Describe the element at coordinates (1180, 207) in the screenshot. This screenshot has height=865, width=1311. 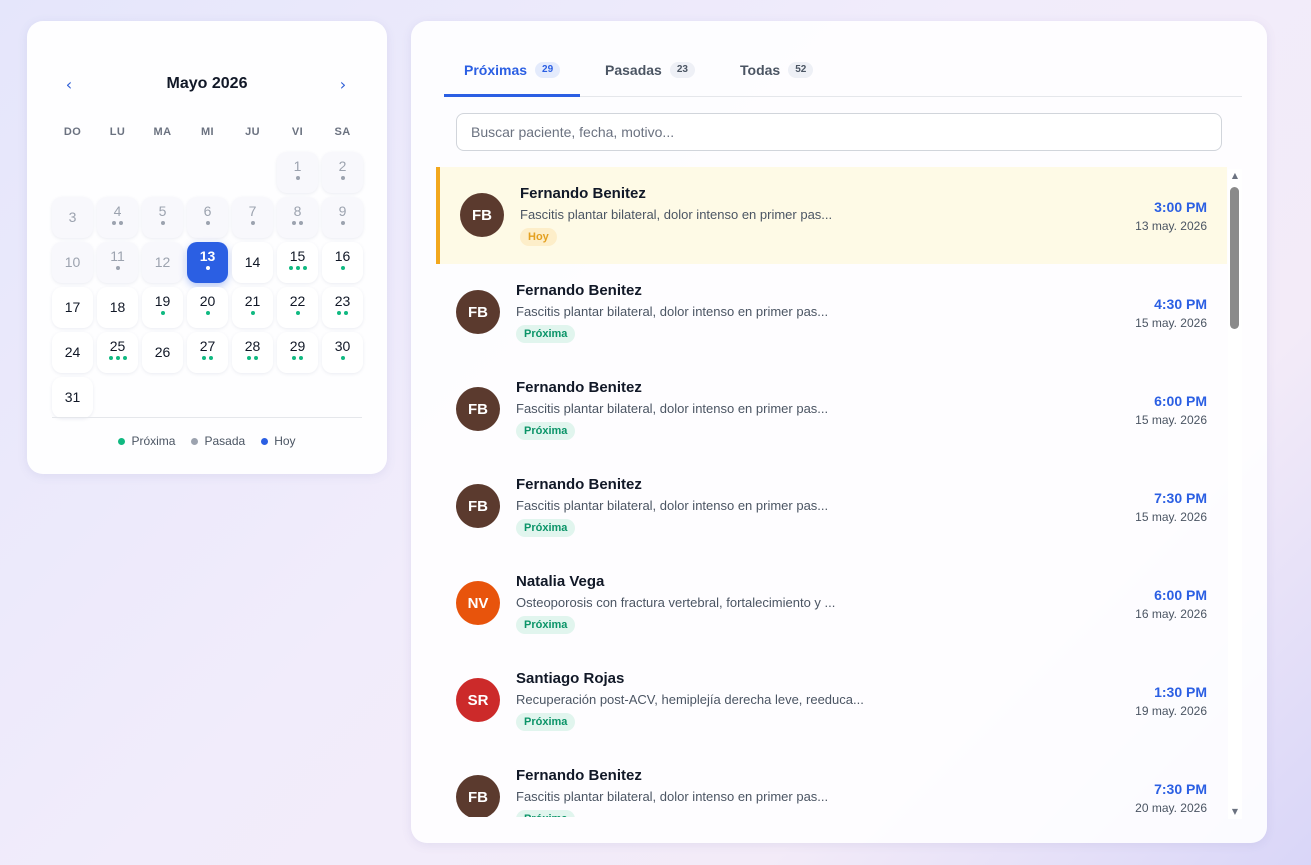
I see `appointment-time: 3:00 PM` at that location.